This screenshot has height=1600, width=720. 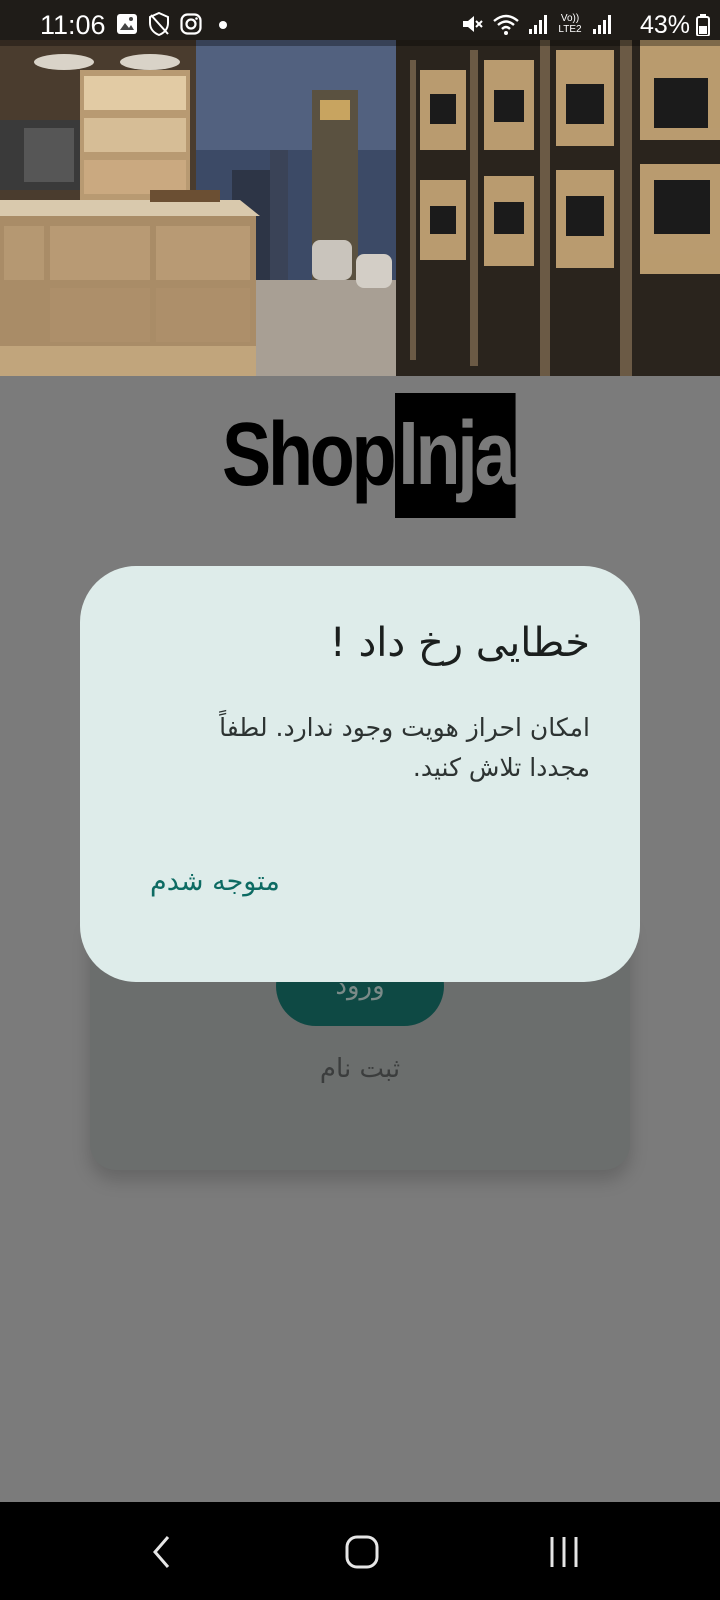 What do you see at coordinates (309, 454) in the screenshot?
I see `logo-text-shop: Shop` at bounding box center [309, 454].